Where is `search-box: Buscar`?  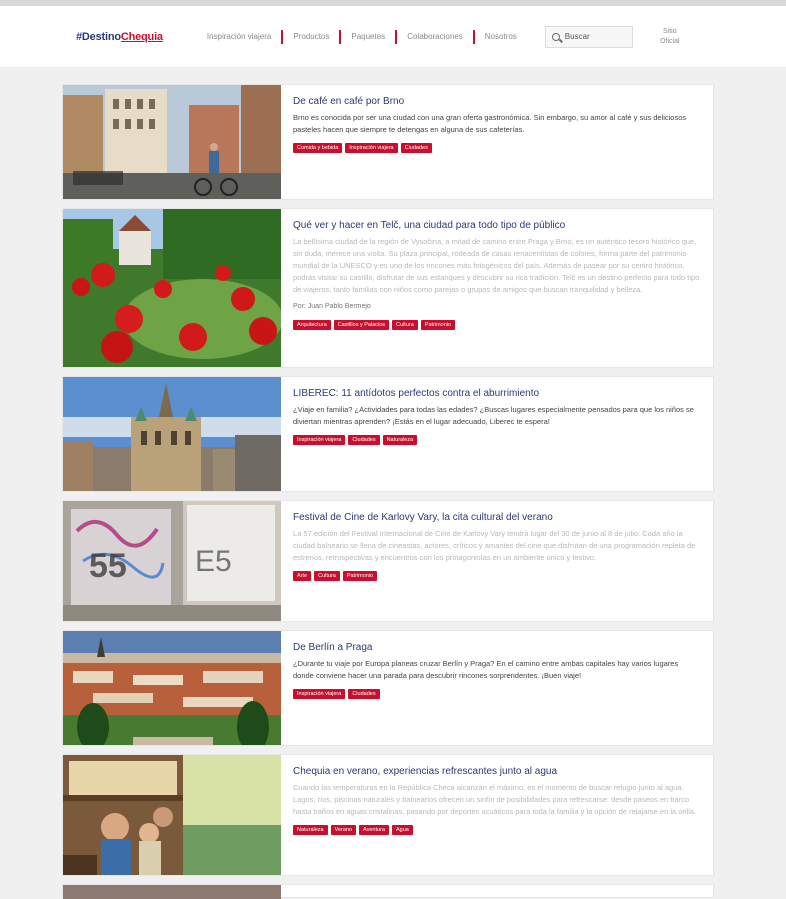
search-box: Buscar is located at coordinates (588, 36).